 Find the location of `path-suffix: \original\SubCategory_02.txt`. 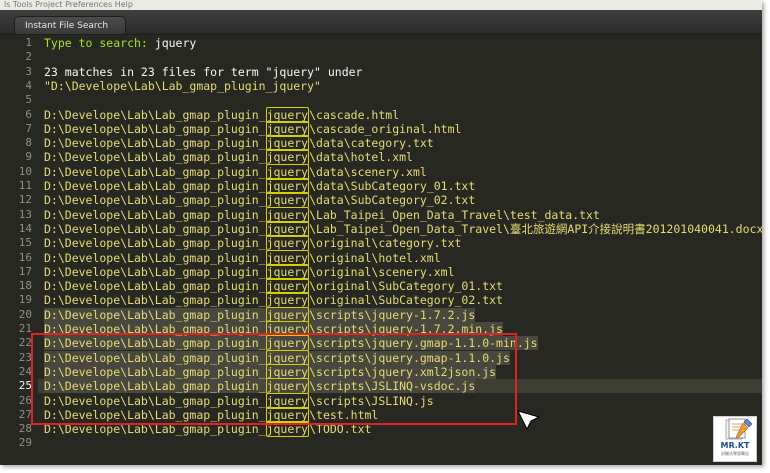

path-suffix: \original\SubCategory_02.txt is located at coordinates (406, 300).